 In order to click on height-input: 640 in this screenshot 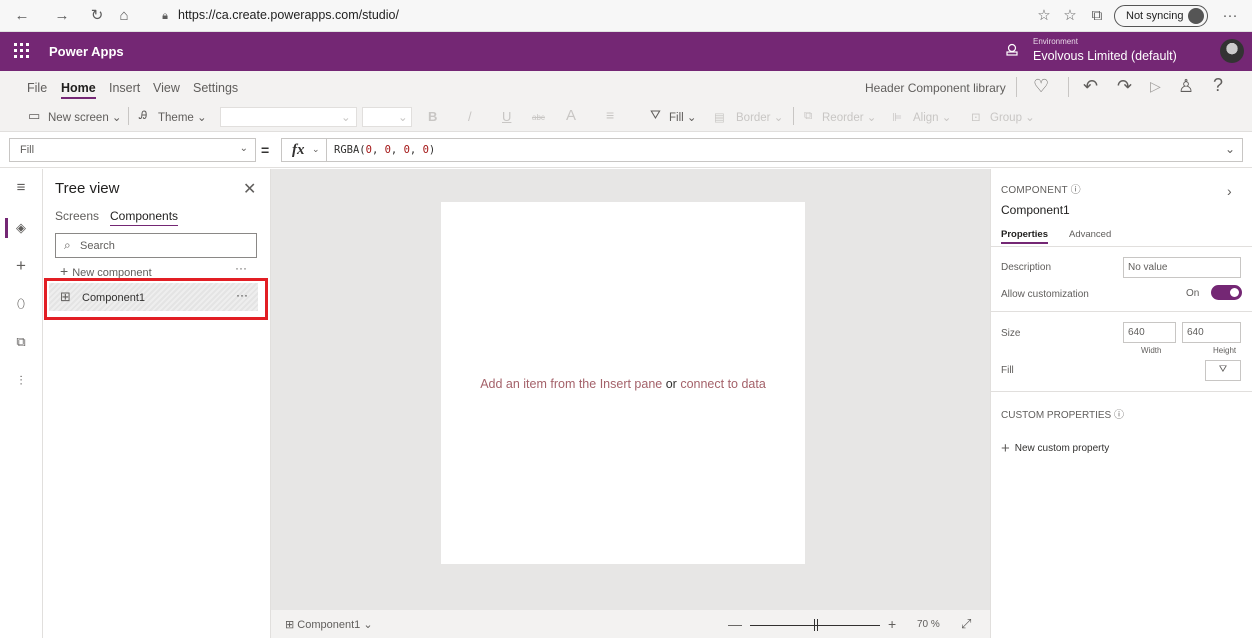, I will do `click(1211, 332)`.